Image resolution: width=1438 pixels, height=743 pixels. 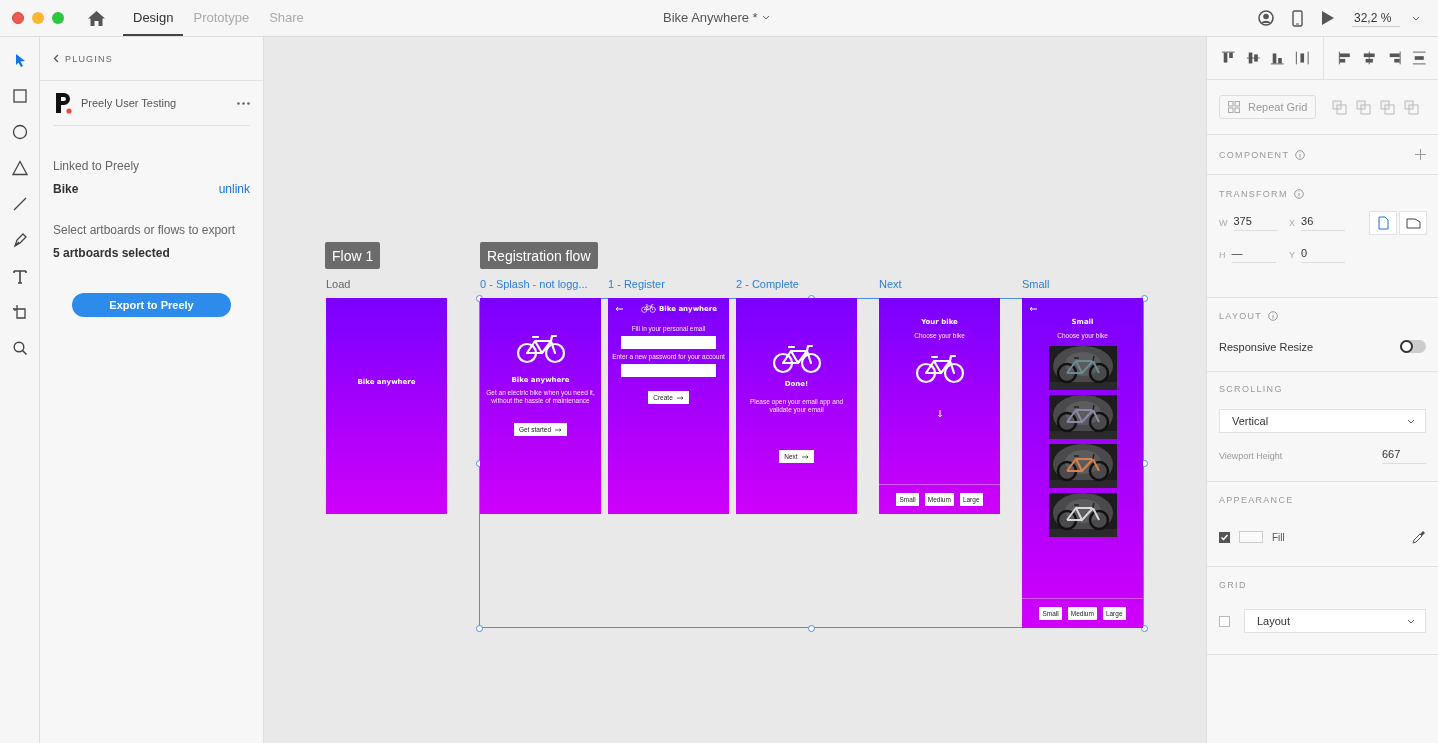 I want to click on play-icon, so click(x=1327, y=18).